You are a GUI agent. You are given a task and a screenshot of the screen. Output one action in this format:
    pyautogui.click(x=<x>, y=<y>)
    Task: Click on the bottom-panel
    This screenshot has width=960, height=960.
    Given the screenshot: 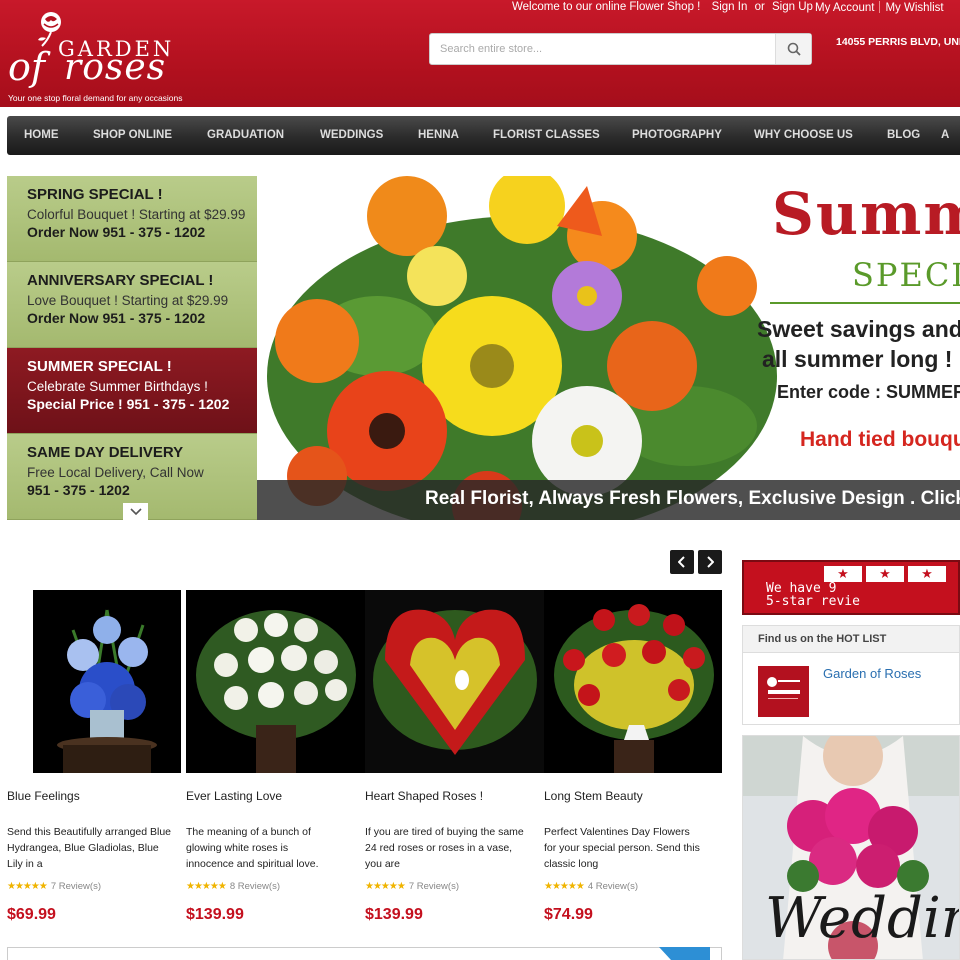 What is the action you would take?
    pyautogui.click(x=364, y=953)
    